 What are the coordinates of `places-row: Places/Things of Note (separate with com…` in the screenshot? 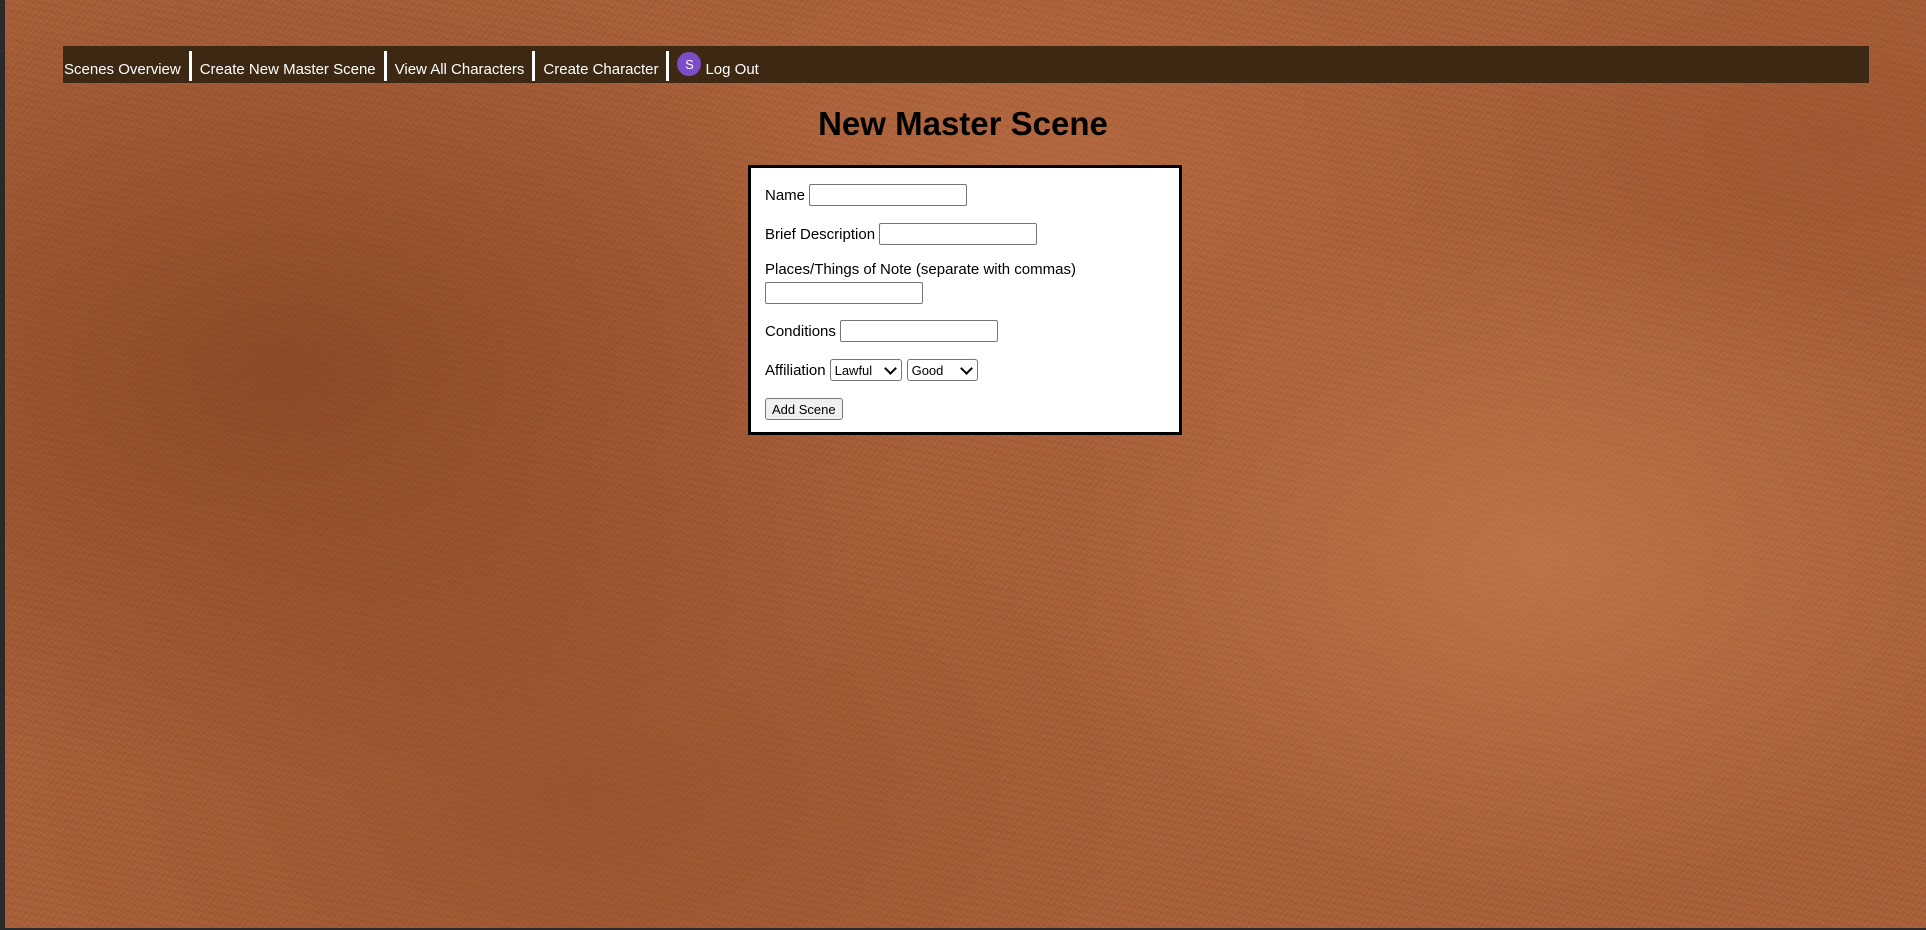 It's located at (965, 282).